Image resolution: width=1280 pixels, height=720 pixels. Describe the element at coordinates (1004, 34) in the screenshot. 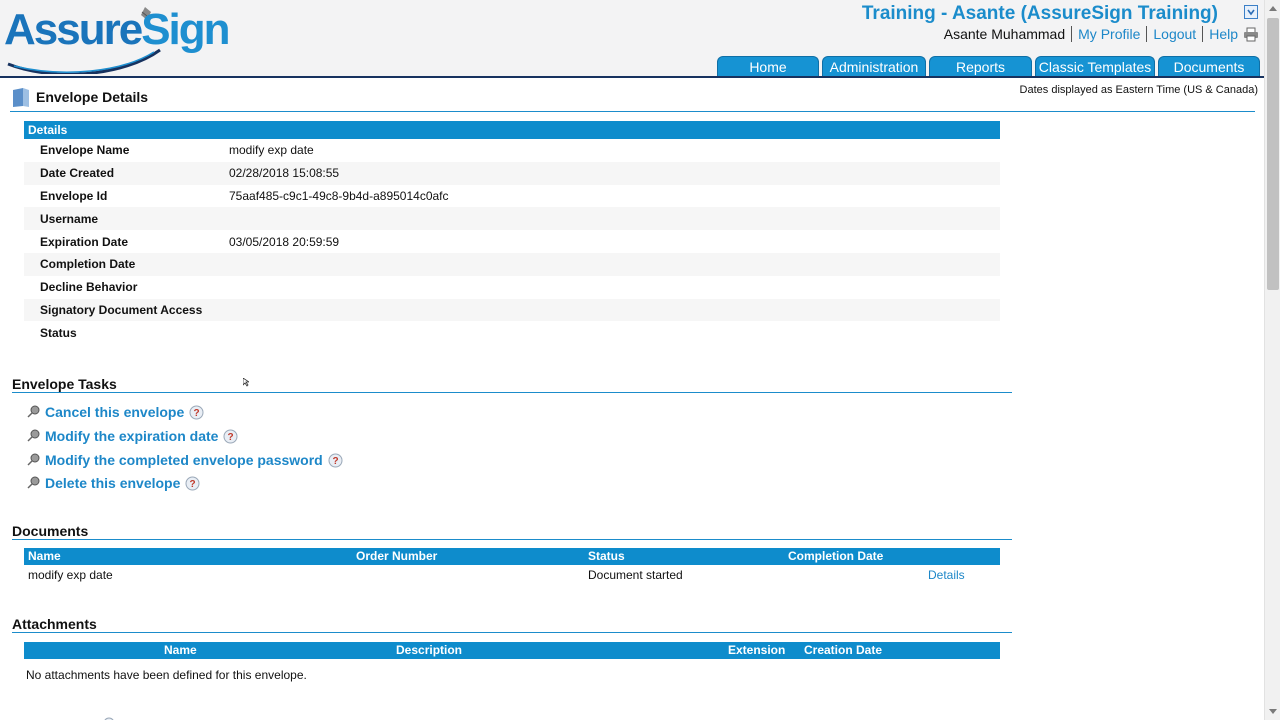

I see `user-name: Asante Muhammad` at that location.